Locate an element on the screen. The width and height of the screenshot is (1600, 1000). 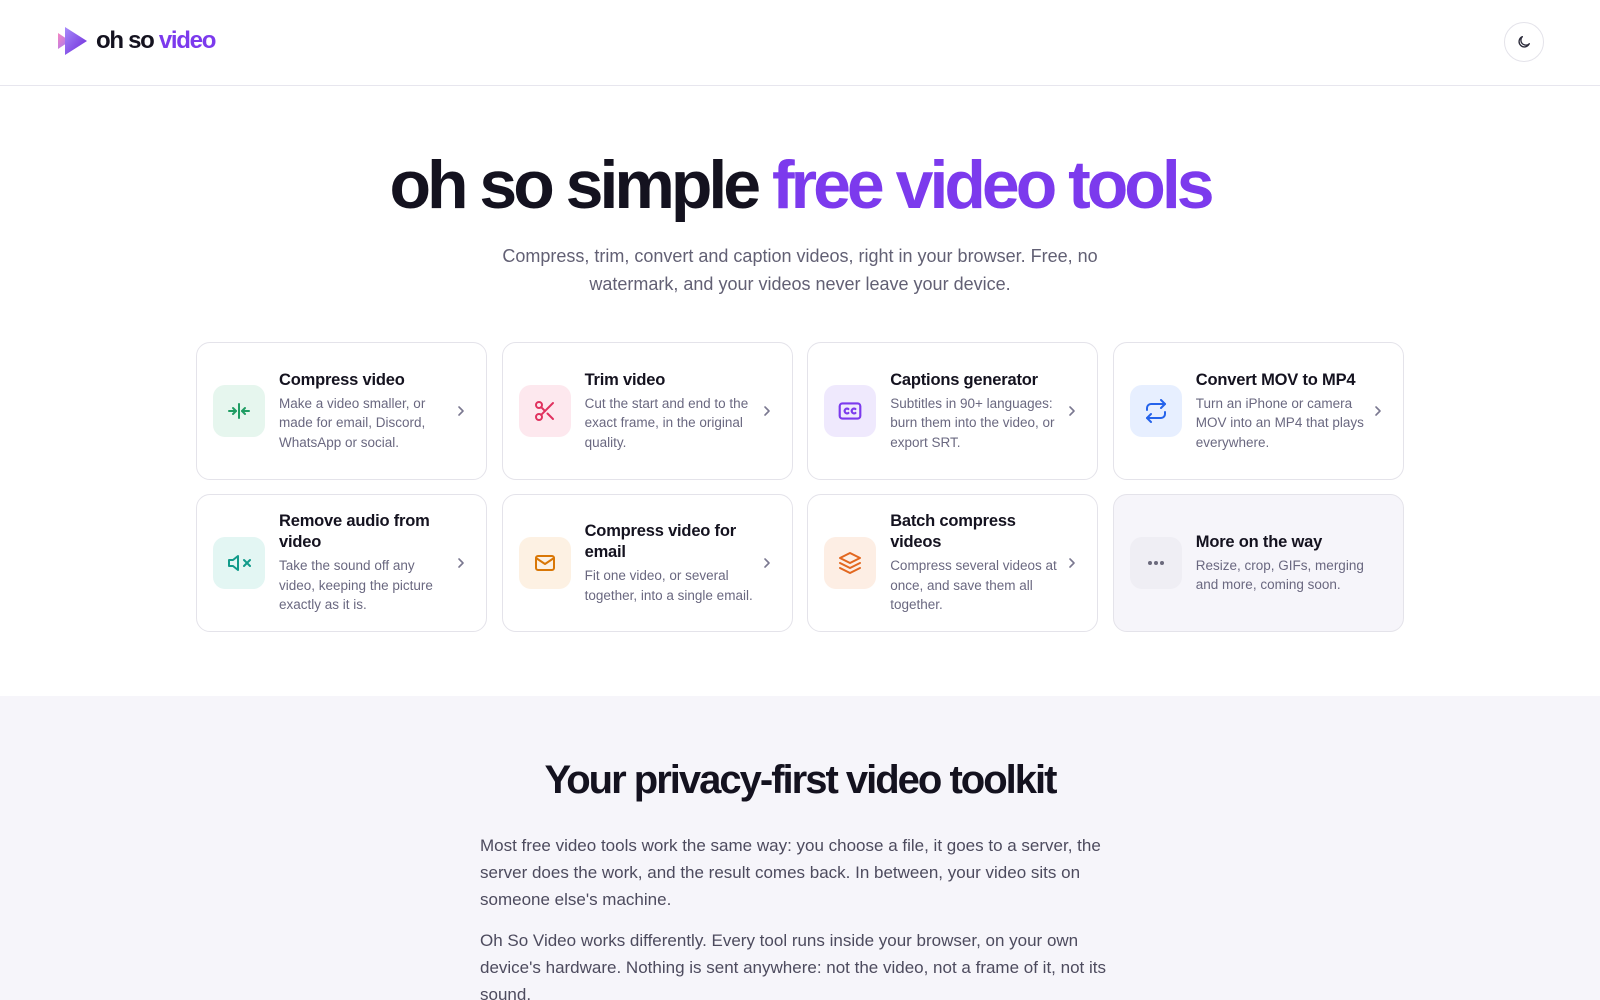
tool-title: Trim video is located at coordinates (625, 379).